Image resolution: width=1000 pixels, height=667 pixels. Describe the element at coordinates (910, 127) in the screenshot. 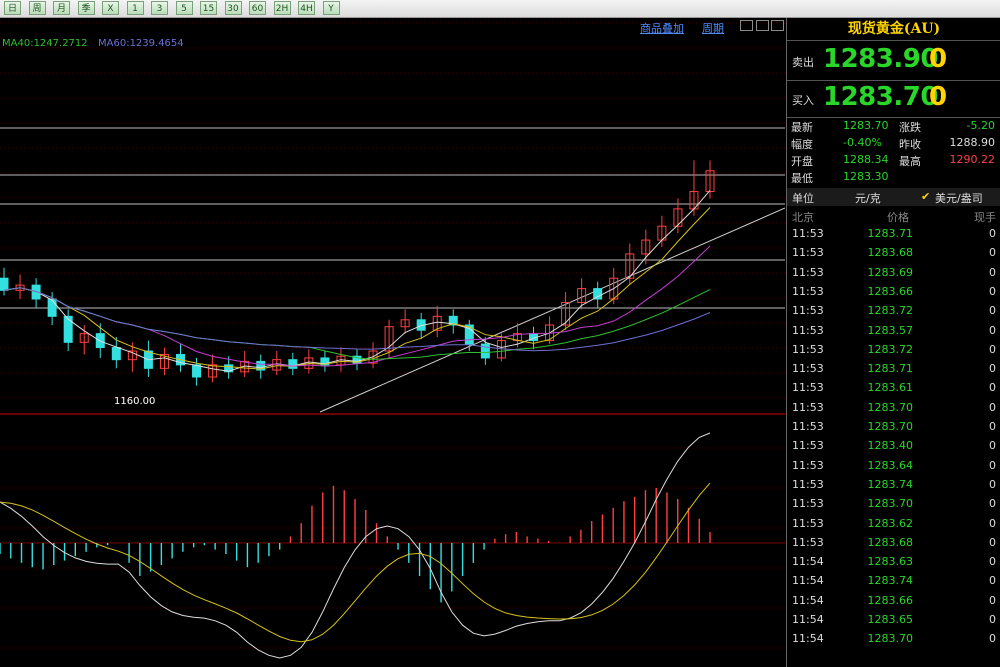

I see `change-label: 涨跌` at that location.